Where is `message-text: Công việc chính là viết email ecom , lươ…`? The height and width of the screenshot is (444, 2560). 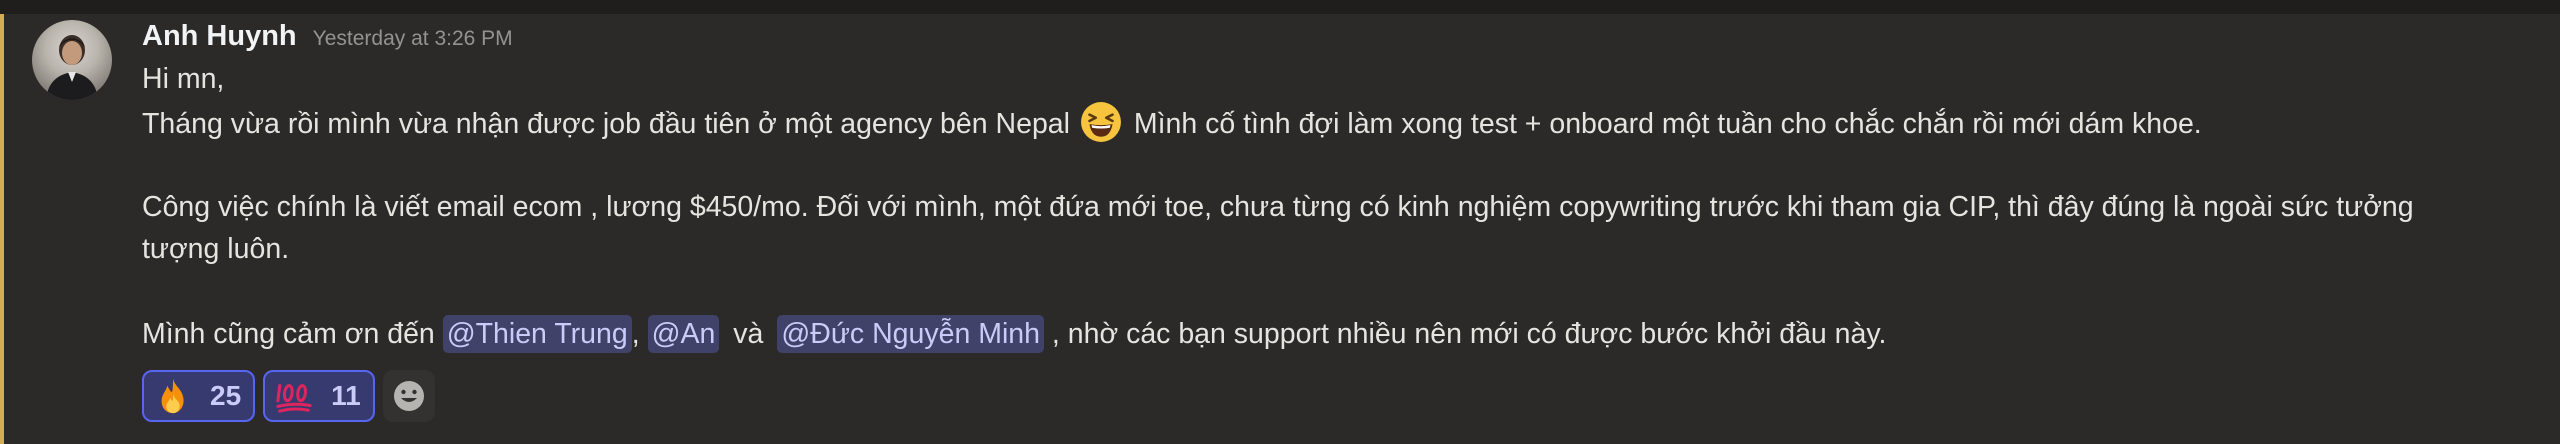 message-text: Công việc chính là viết email ecom , lươ… is located at coordinates (1278, 206).